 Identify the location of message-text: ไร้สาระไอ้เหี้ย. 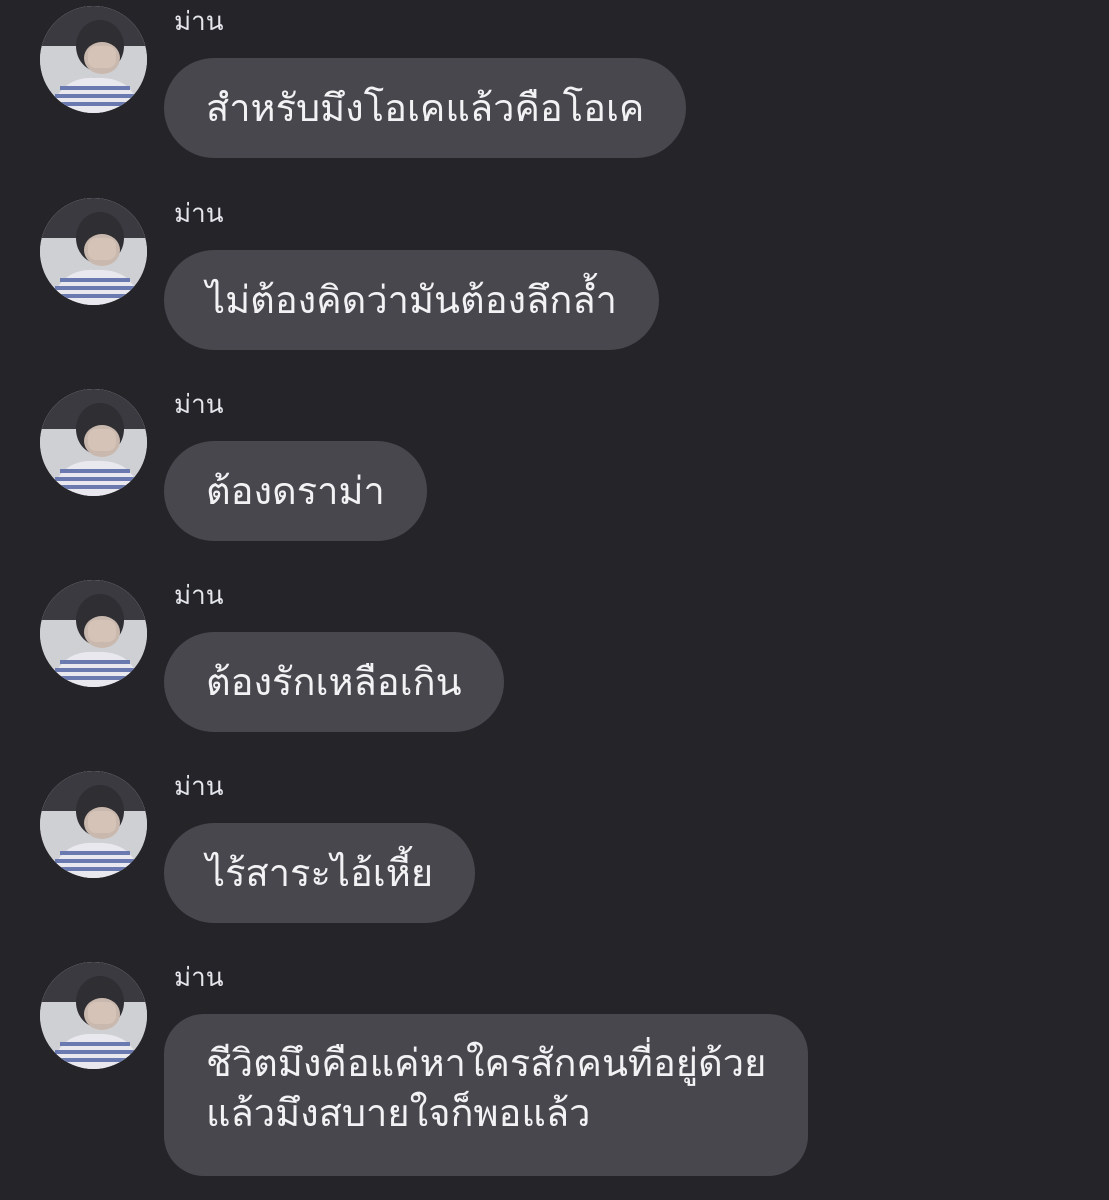
(320, 873).